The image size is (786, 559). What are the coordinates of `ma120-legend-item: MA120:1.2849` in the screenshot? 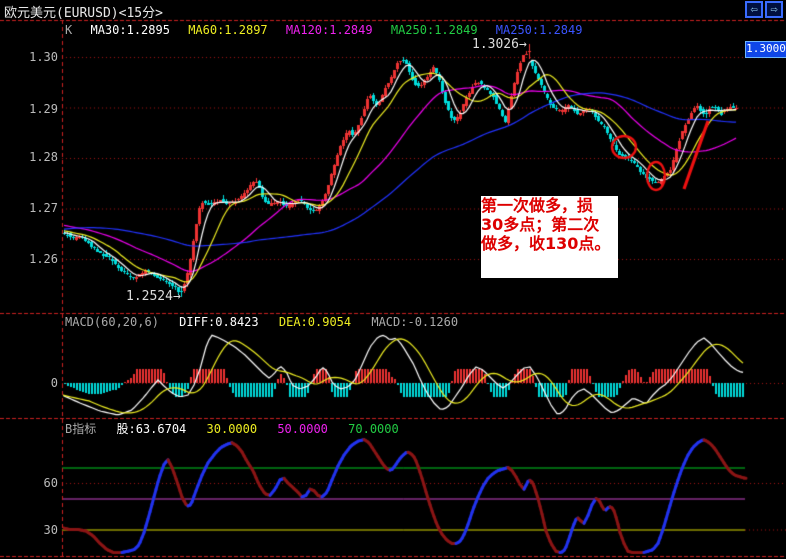 It's located at (329, 30).